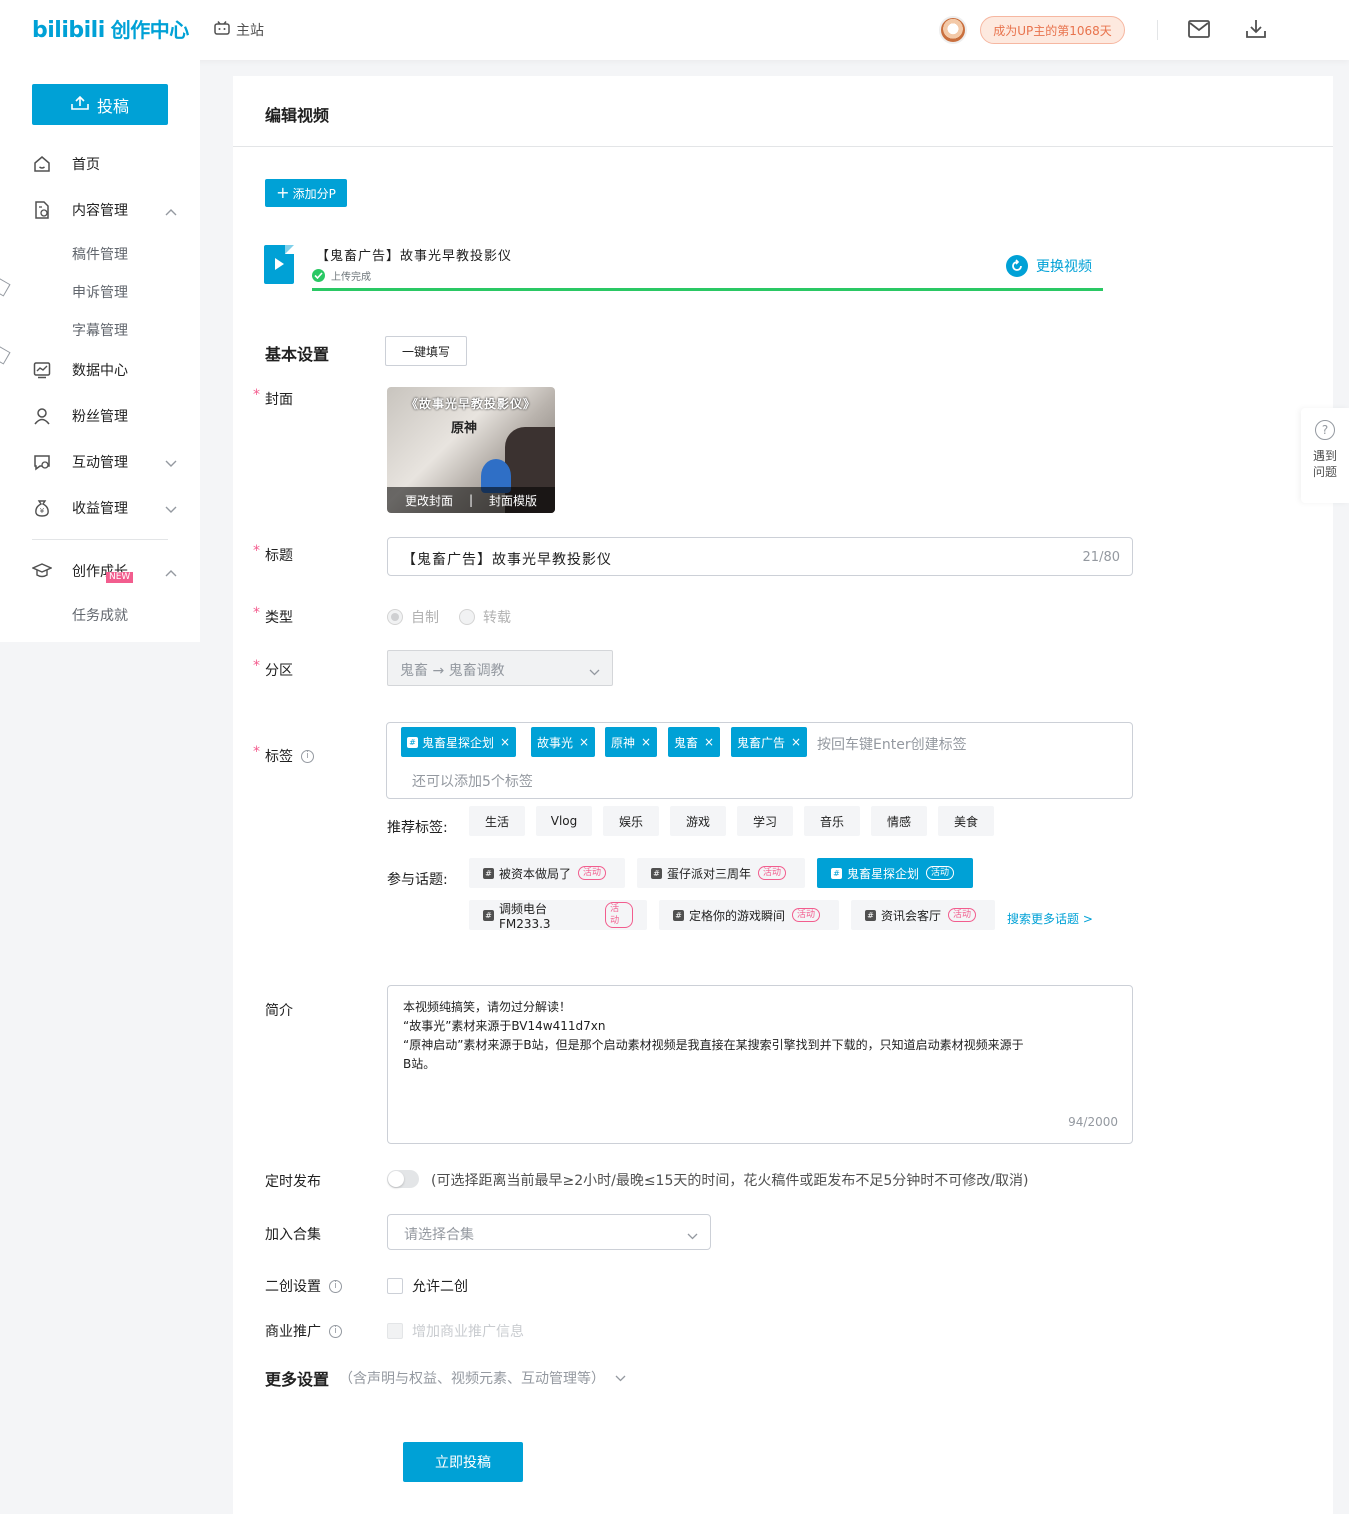  What do you see at coordinates (694, 742) in the screenshot?
I see `tag-chip: 鬼畜 ×` at bounding box center [694, 742].